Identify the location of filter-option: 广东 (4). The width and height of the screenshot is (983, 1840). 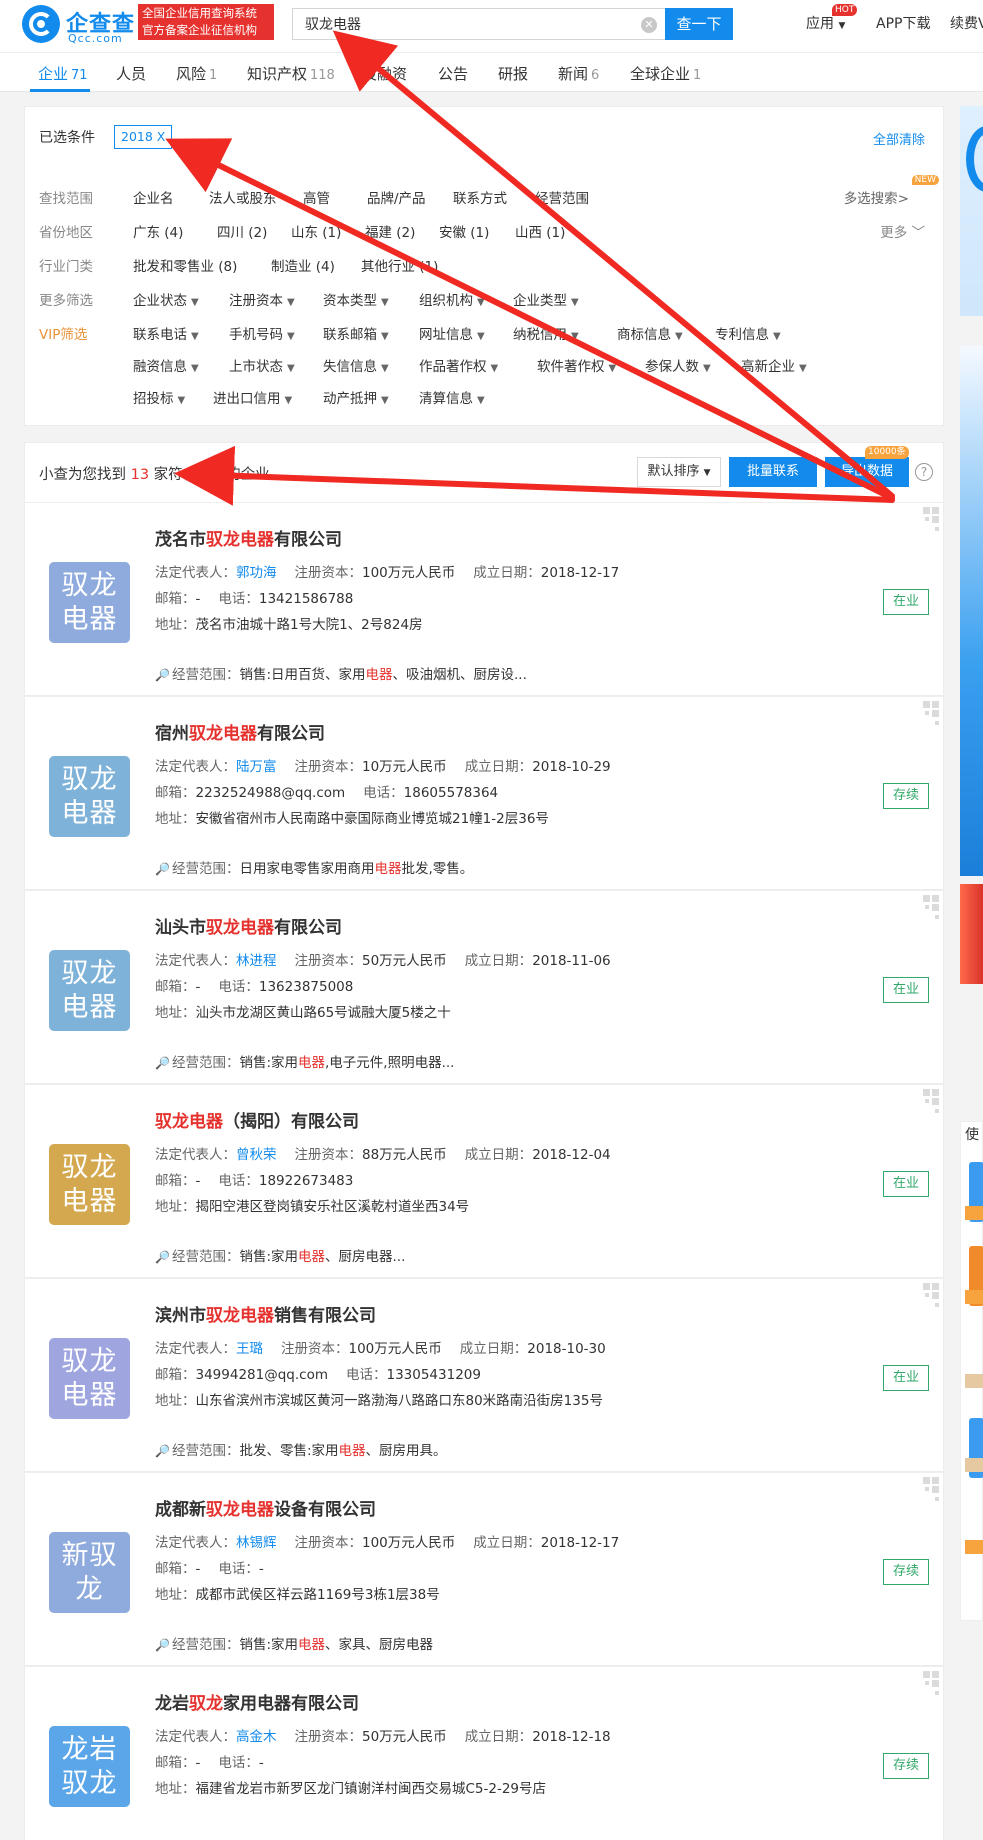
(158, 231).